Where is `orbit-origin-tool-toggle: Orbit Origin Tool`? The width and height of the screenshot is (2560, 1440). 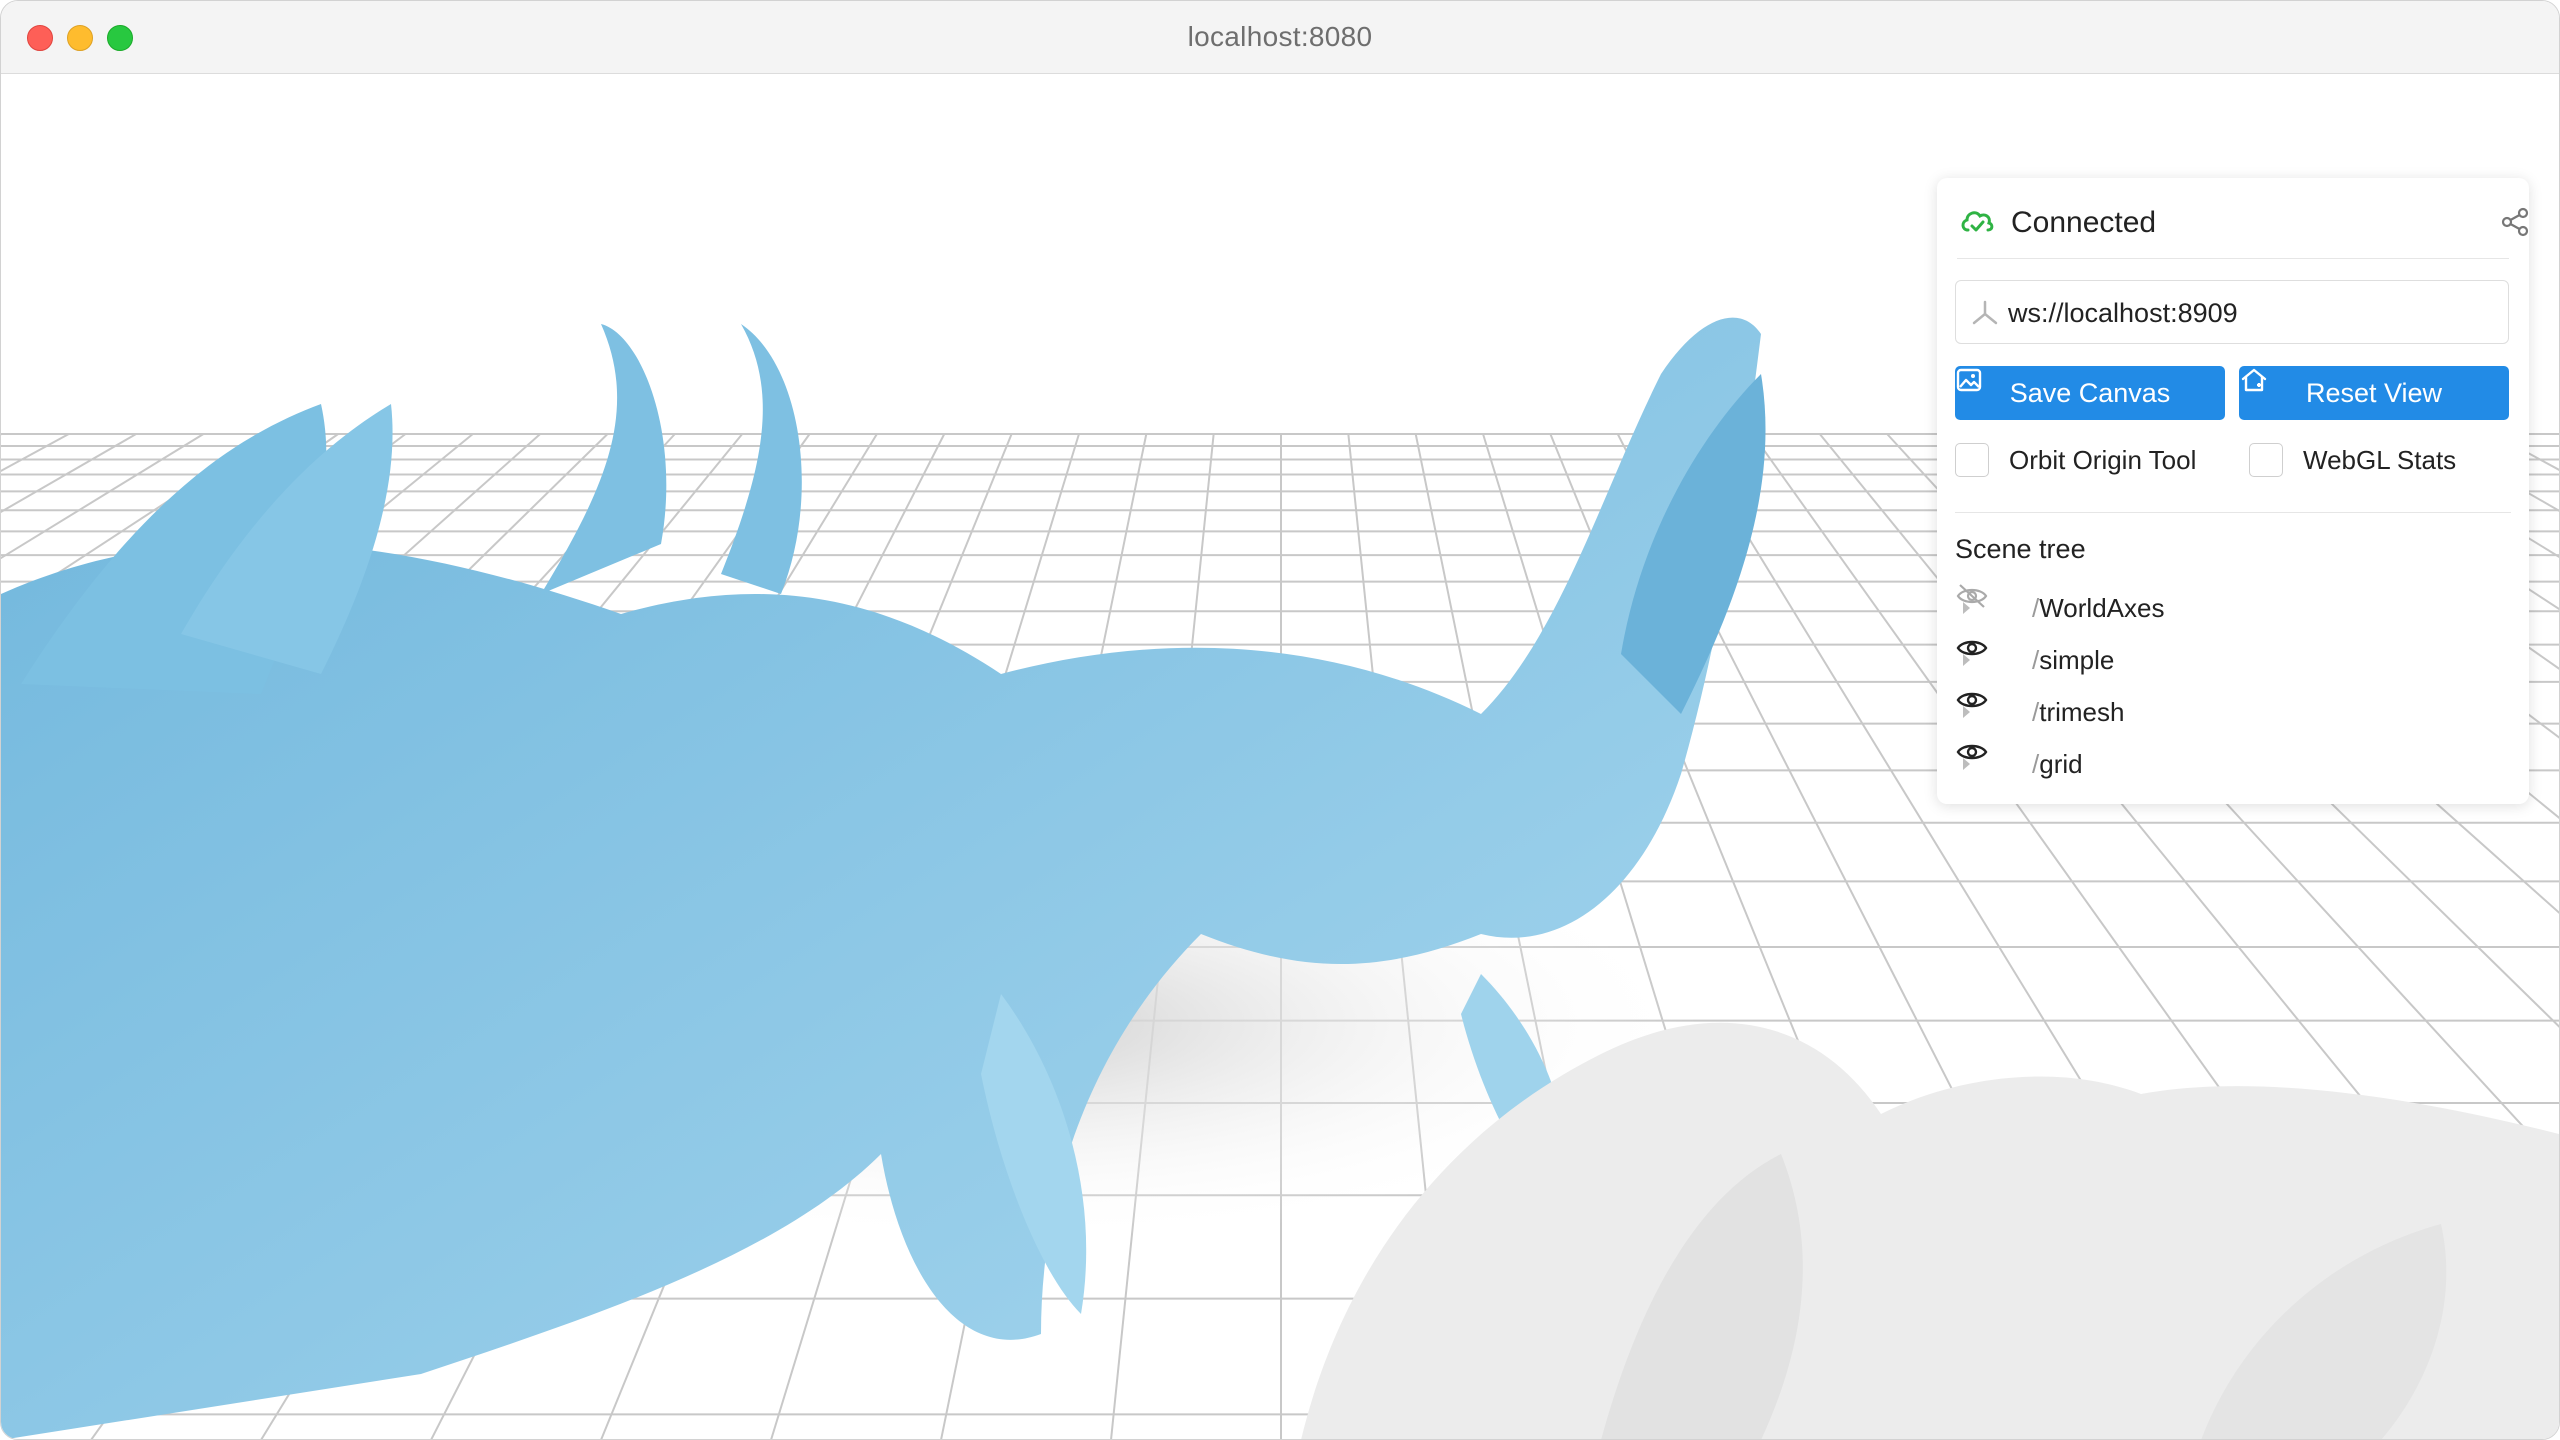 orbit-origin-tool-toggle: Orbit Origin Tool is located at coordinates (2075, 460).